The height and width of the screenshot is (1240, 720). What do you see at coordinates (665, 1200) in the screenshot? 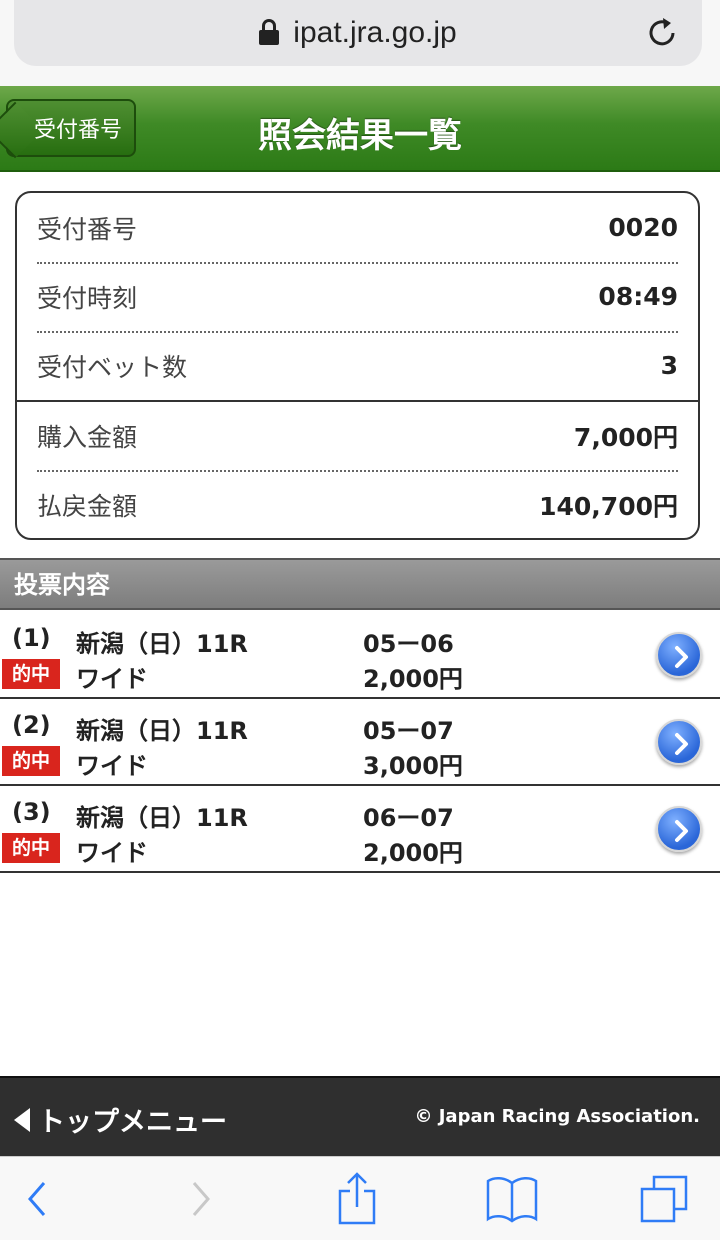
I see `tabs-icon` at bounding box center [665, 1200].